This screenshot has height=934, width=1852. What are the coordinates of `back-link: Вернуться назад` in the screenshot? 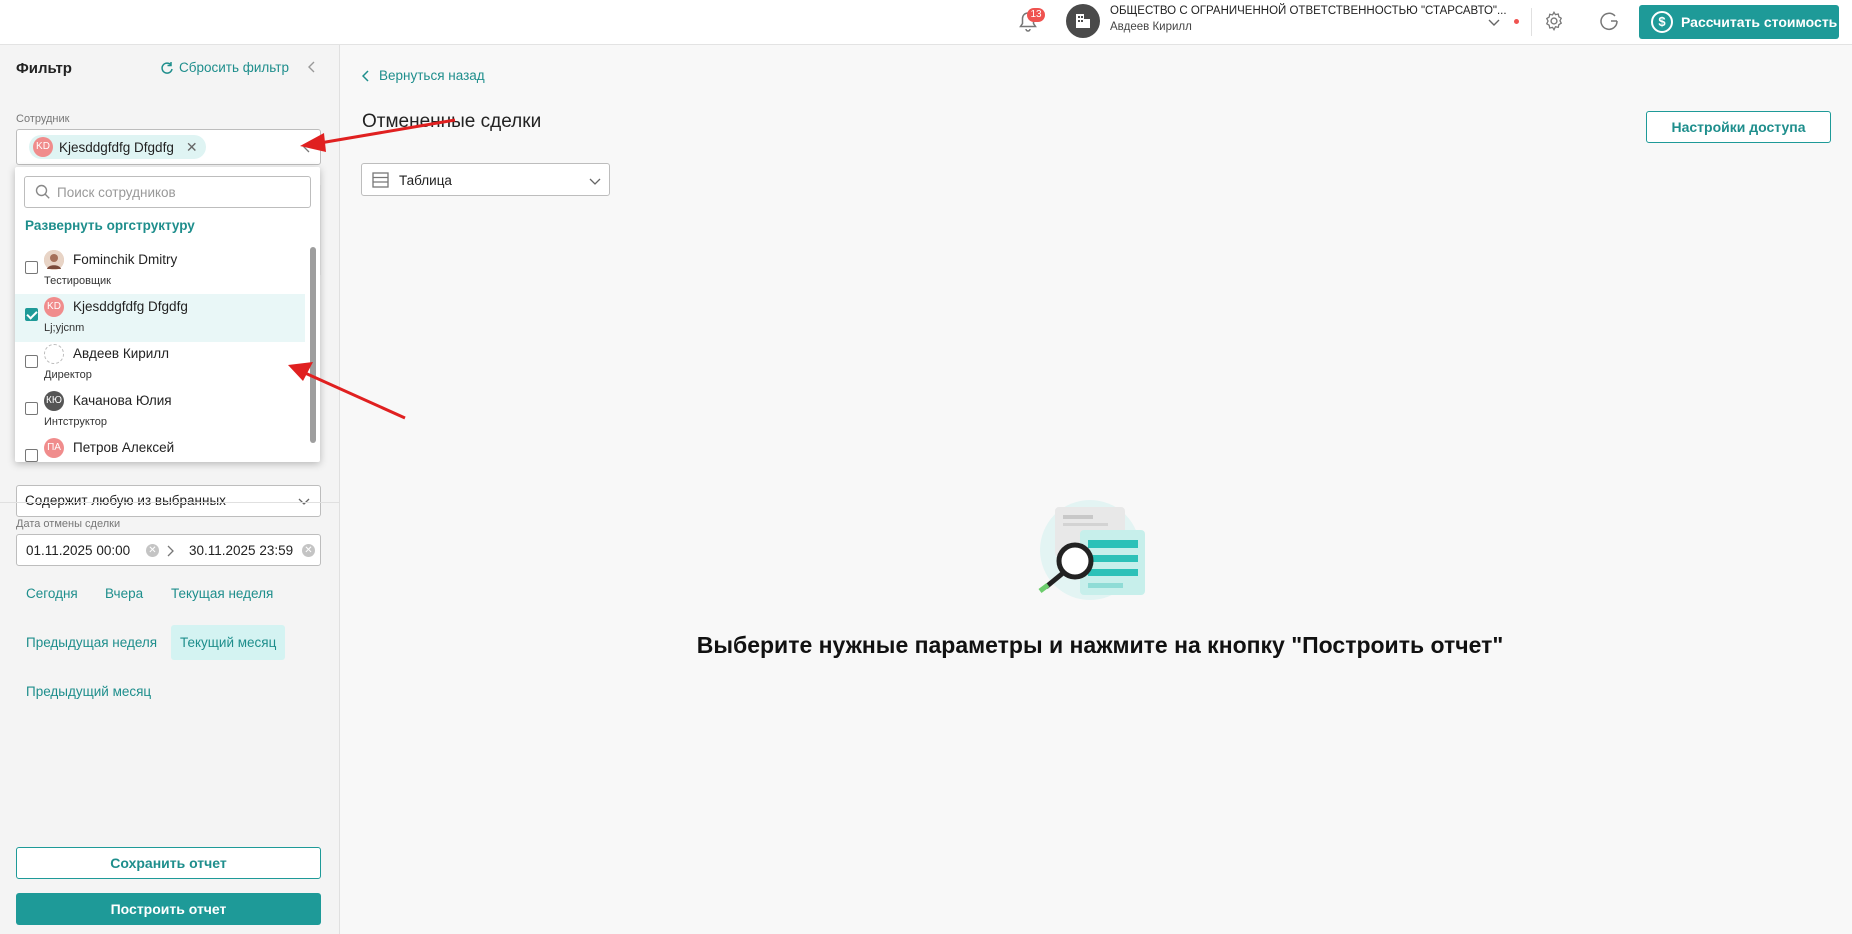 It's located at (423, 75).